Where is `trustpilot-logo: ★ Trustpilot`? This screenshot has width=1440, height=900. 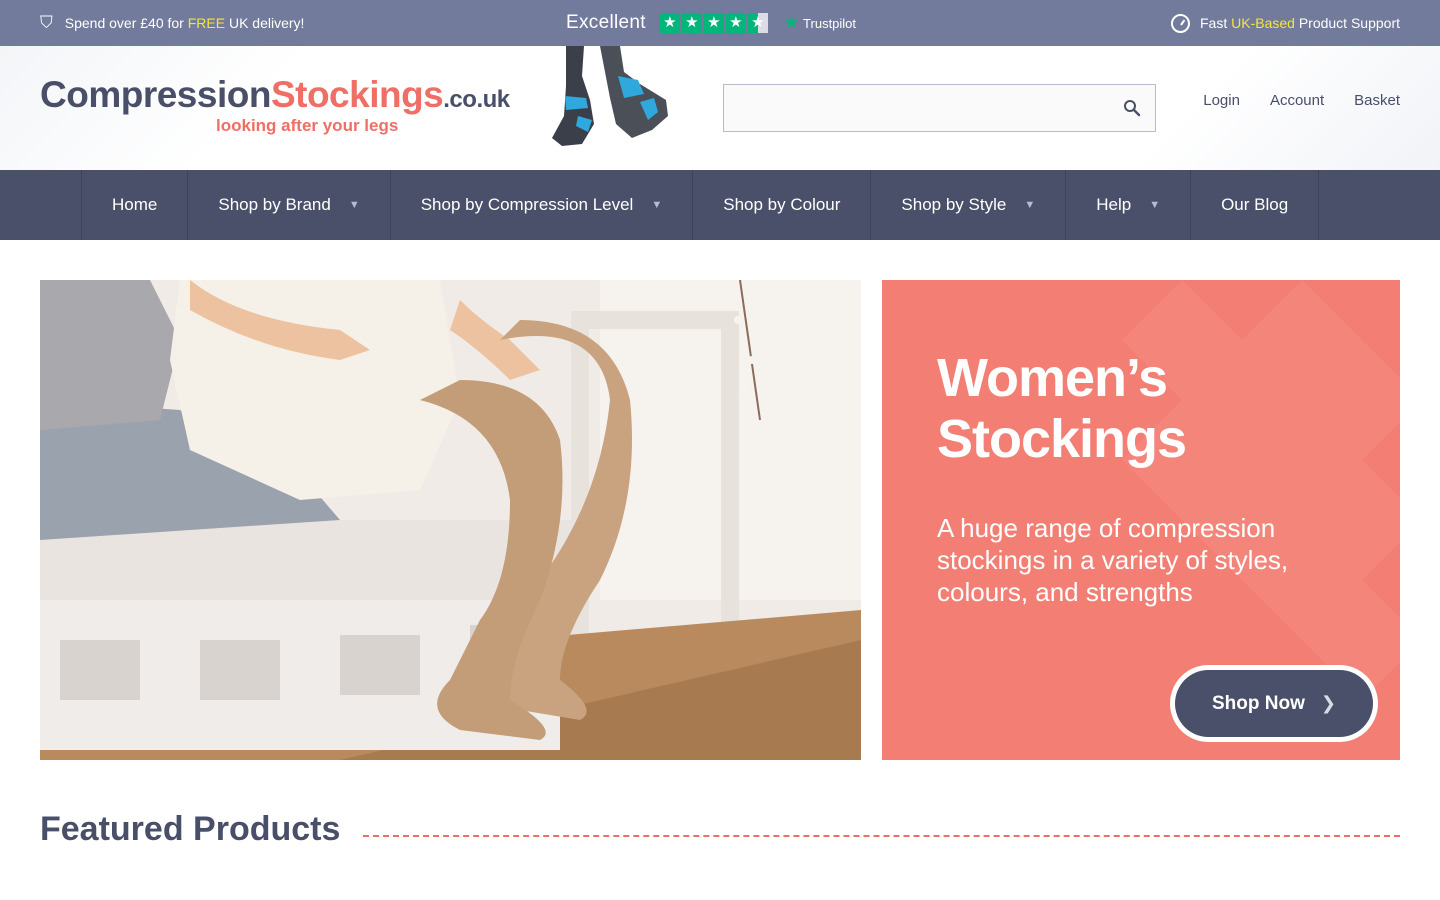
trustpilot-logo: ★ Trustpilot is located at coordinates (820, 23).